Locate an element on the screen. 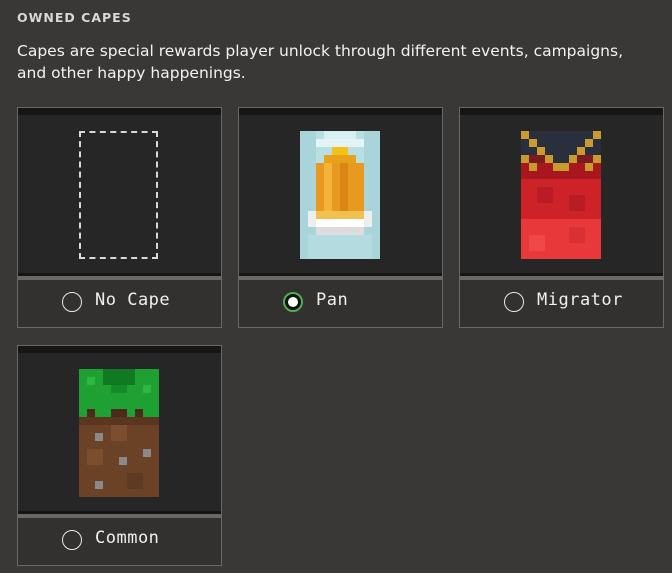 The image size is (672, 573). cape-footer: No Cape is located at coordinates (119, 301).